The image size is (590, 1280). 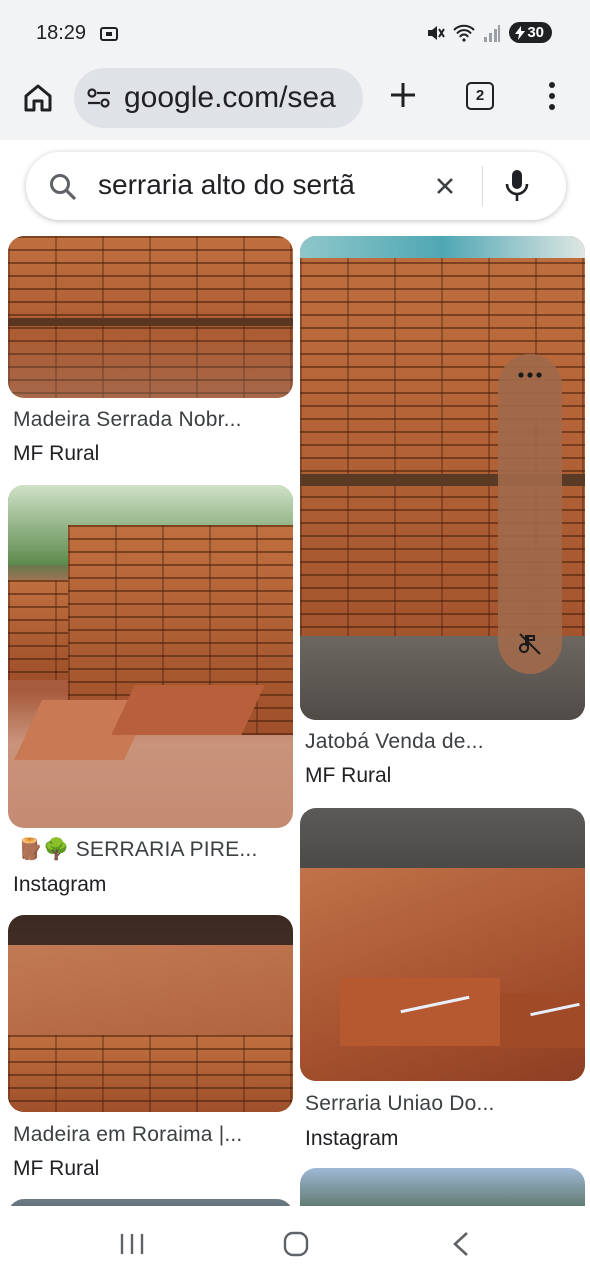 I want to click on status-bar: 18:29 30, so click(x=295, y=33).